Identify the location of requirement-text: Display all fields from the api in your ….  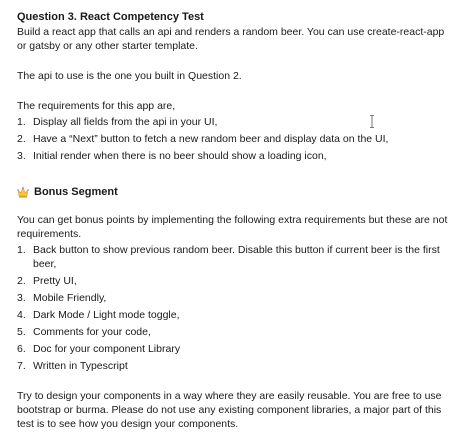
(125, 122).